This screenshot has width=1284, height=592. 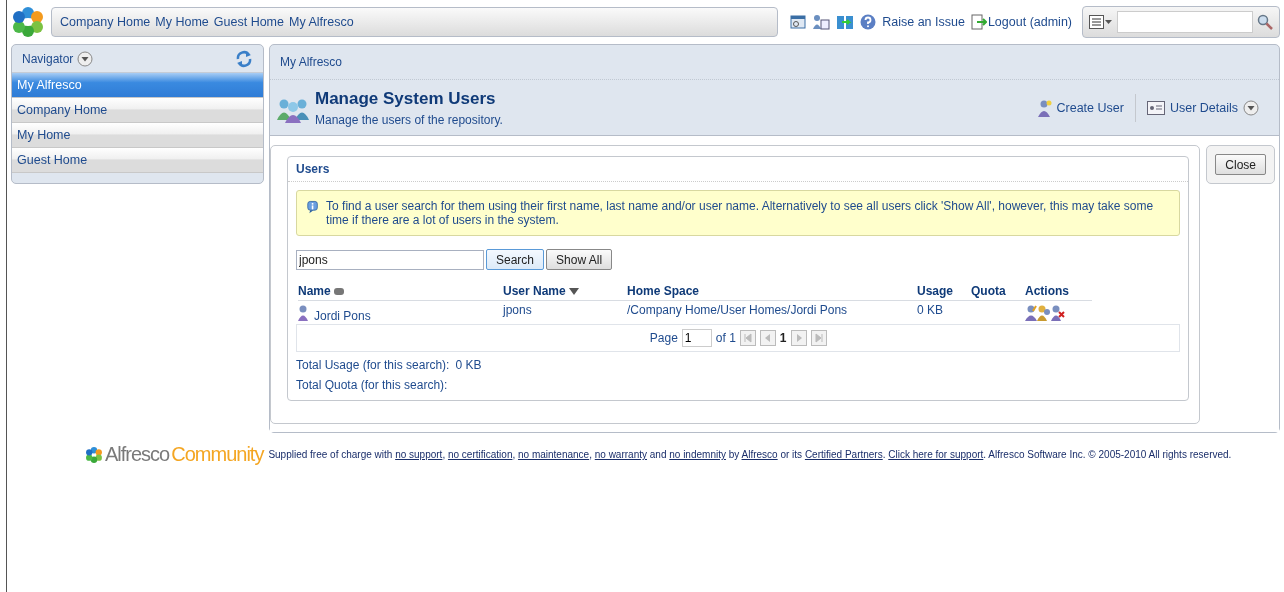 I want to click on close-button: Close, so click(x=1240, y=164).